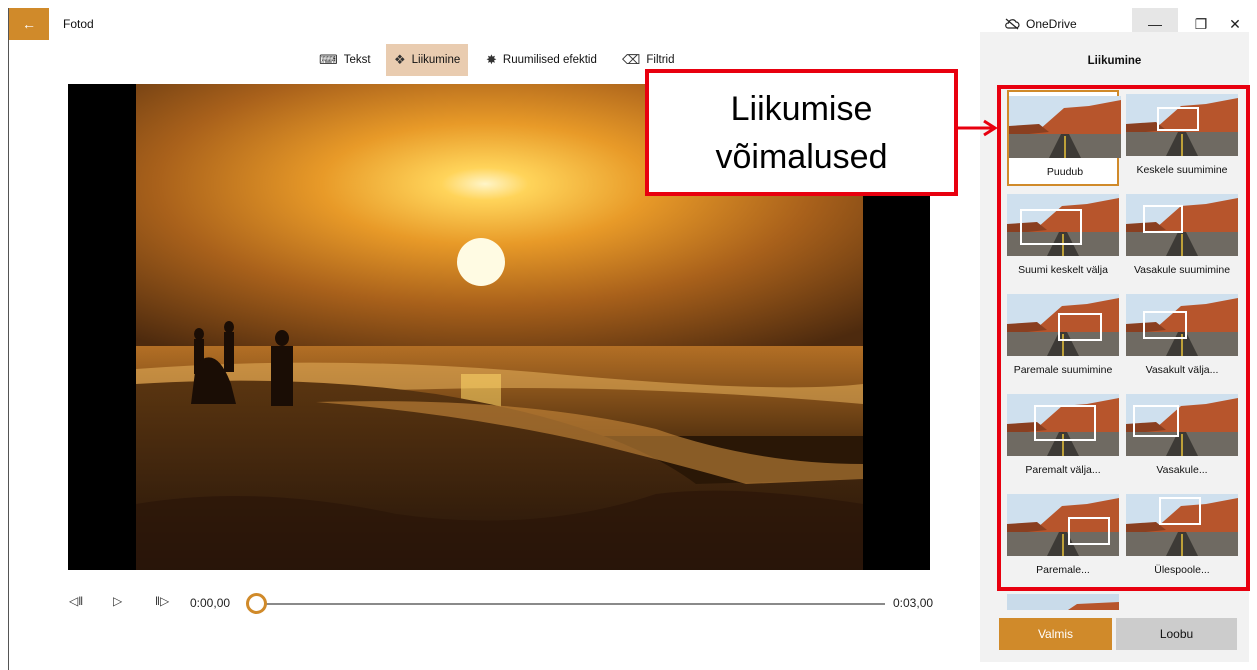 Image resolution: width=1257 pixels, height=670 pixels. I want to click on total-time: 0:03,00, so click(913, 603).